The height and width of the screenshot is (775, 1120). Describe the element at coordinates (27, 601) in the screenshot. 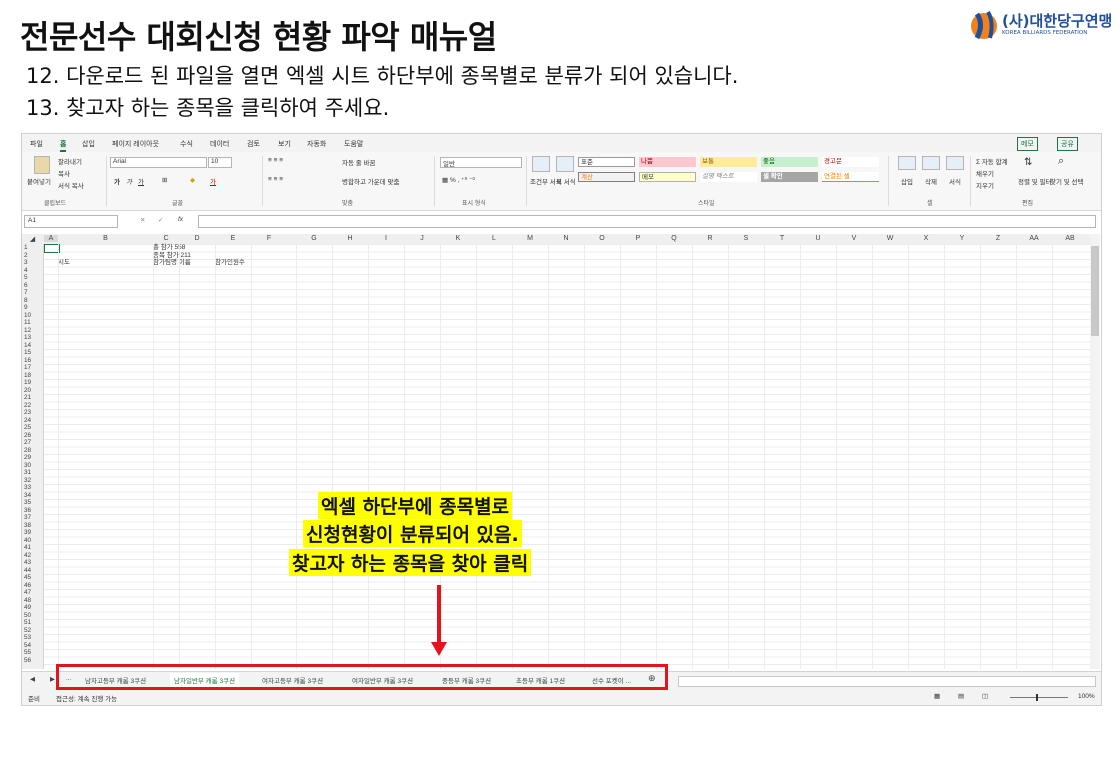

I see `row-header: 48` at that location.